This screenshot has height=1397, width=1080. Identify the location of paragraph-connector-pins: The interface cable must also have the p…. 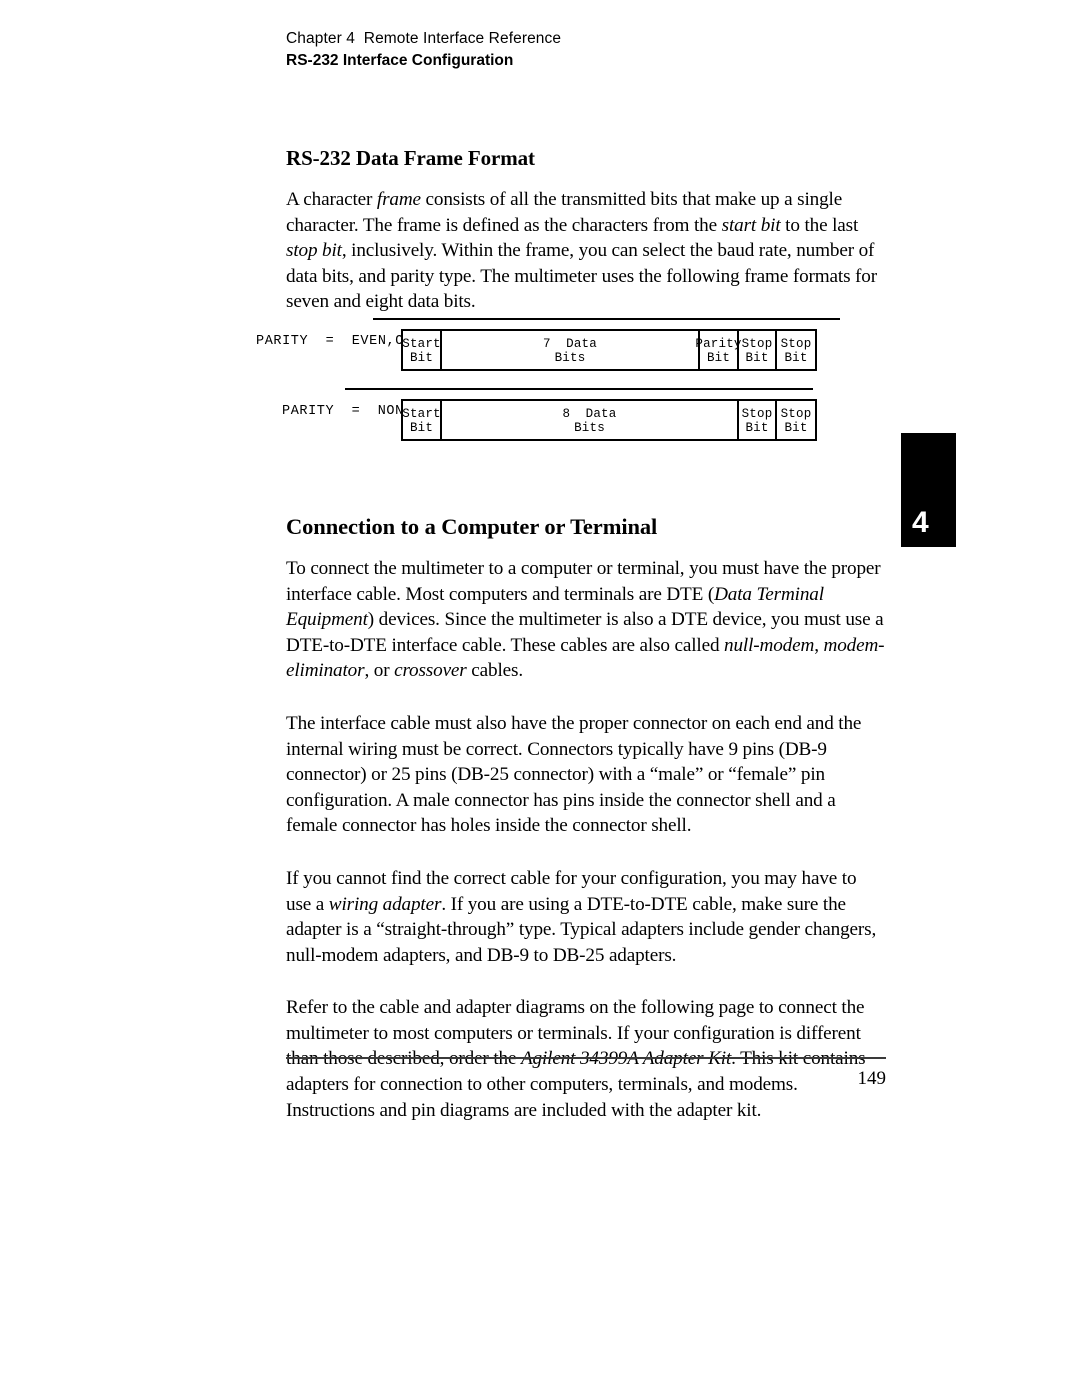
(586, 775).